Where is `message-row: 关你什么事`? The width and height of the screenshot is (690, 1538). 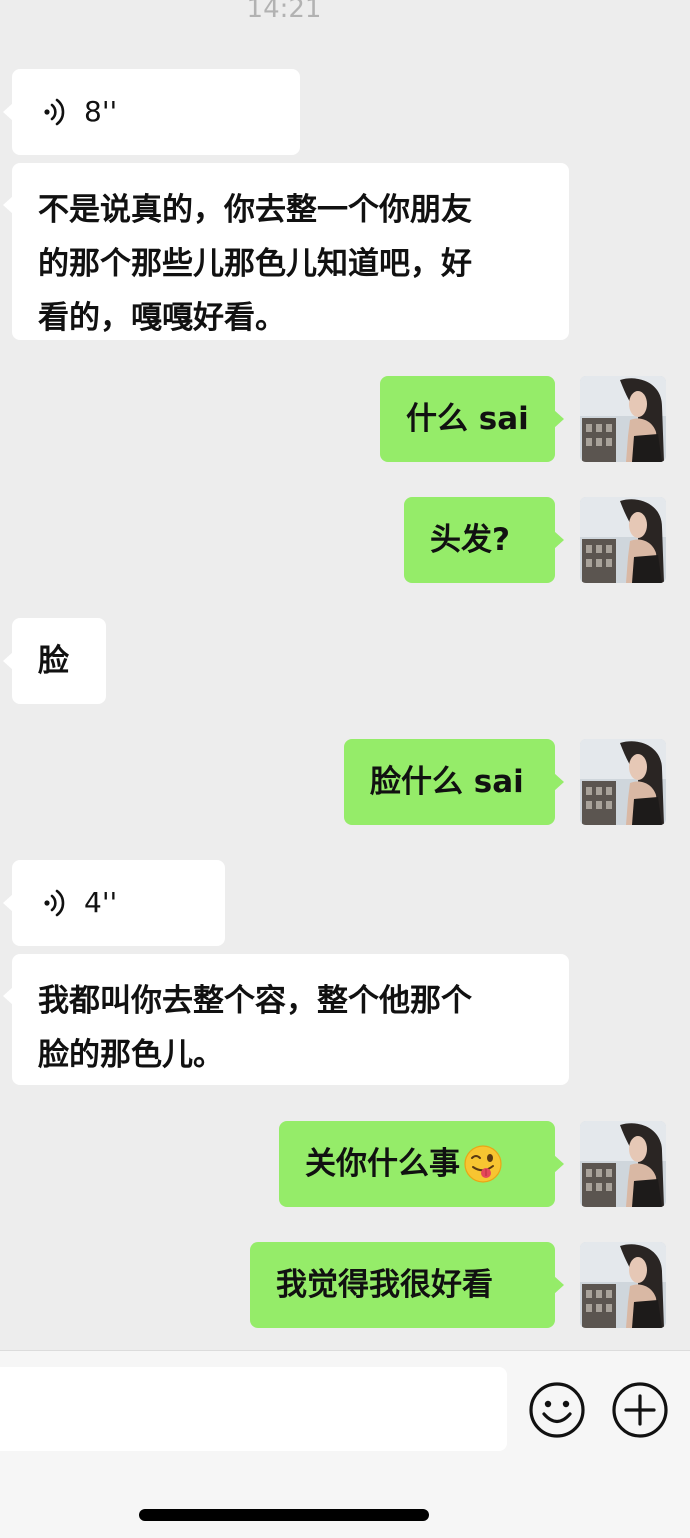 message-row: 关你什么事 is located at coordinates (345, 1164).